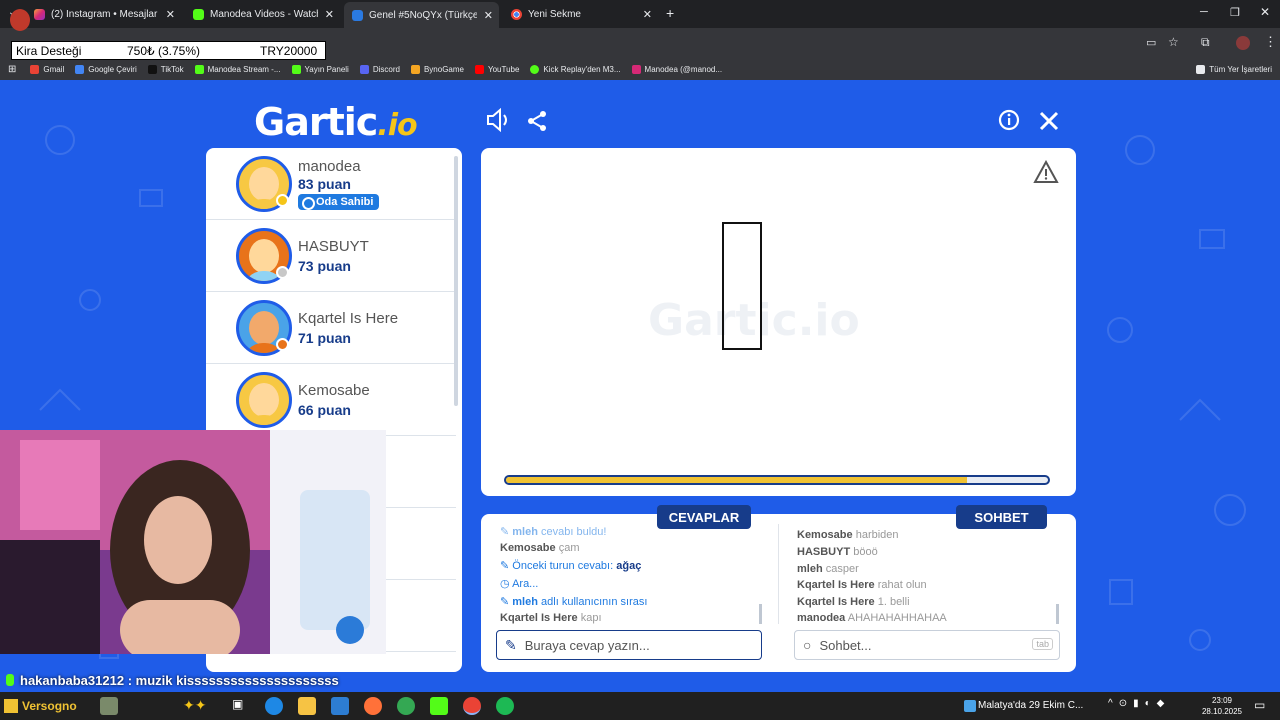 The image size is (1280, 720). Describe the element at coordinates (807, 645) in the screenshot. I see `search-icon: ○` at that location.